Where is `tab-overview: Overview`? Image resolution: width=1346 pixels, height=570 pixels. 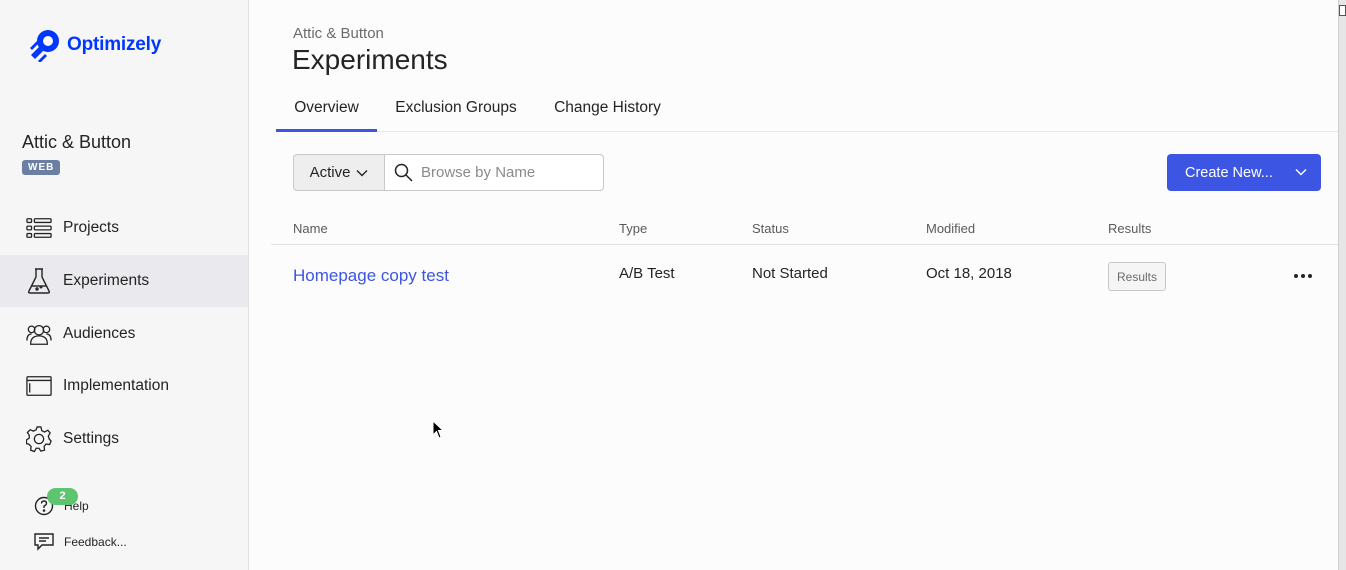
tab-overview: Overview is located at coordinates (326, 113).